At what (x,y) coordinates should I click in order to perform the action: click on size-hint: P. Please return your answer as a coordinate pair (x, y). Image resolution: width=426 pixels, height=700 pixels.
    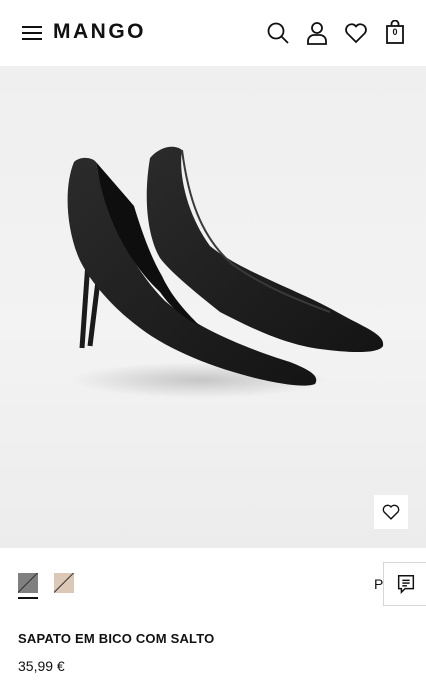
    Looking at the image, I should click on (378, 584).